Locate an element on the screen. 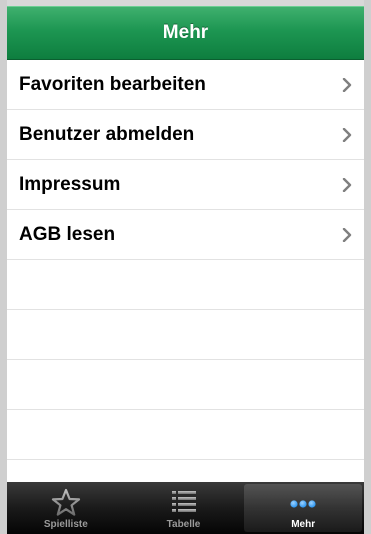  list-item-label: Benutzer abmelden is located at coordinates (107, 134).